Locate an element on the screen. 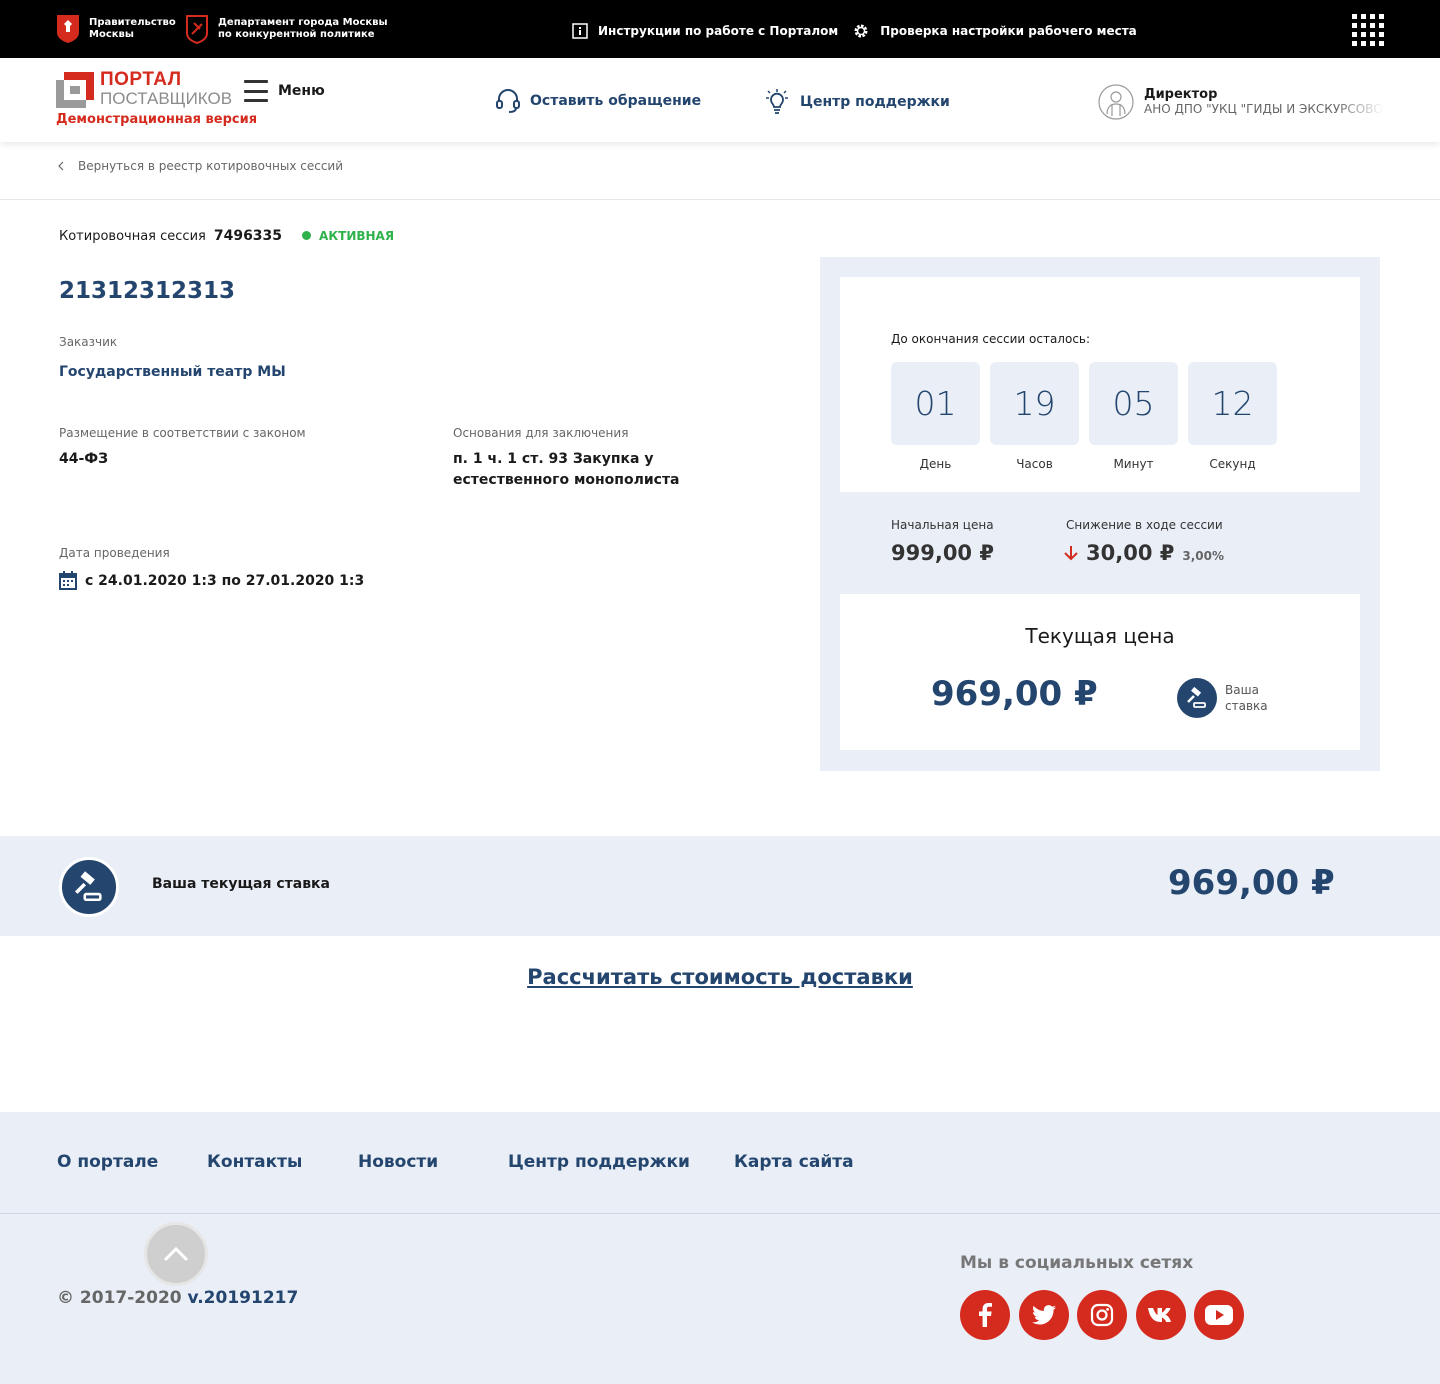  calculate-delivery-link: Рассчитать стоимость доставки is located at coordinates (720, 977).